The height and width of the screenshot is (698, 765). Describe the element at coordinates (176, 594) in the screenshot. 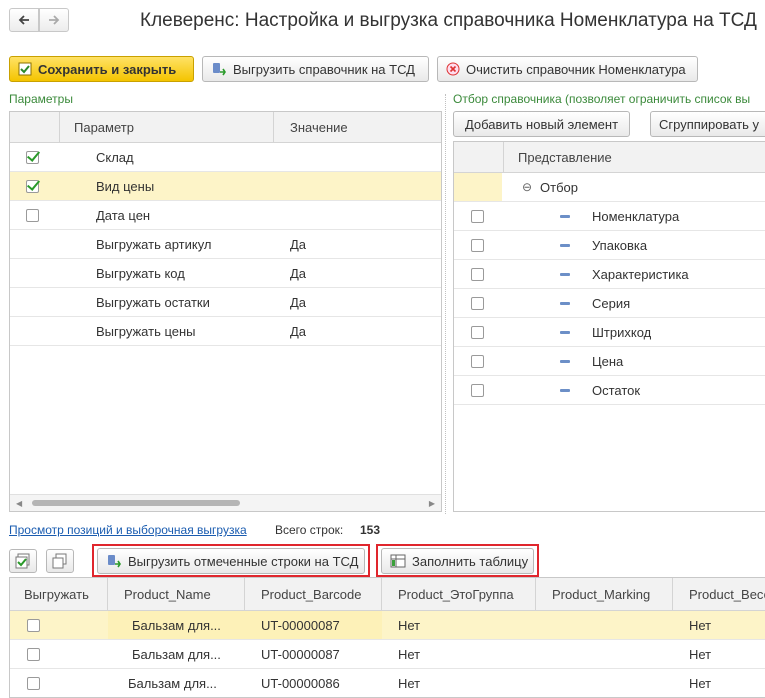

I see `col-product-name: Product_Name` at that location.